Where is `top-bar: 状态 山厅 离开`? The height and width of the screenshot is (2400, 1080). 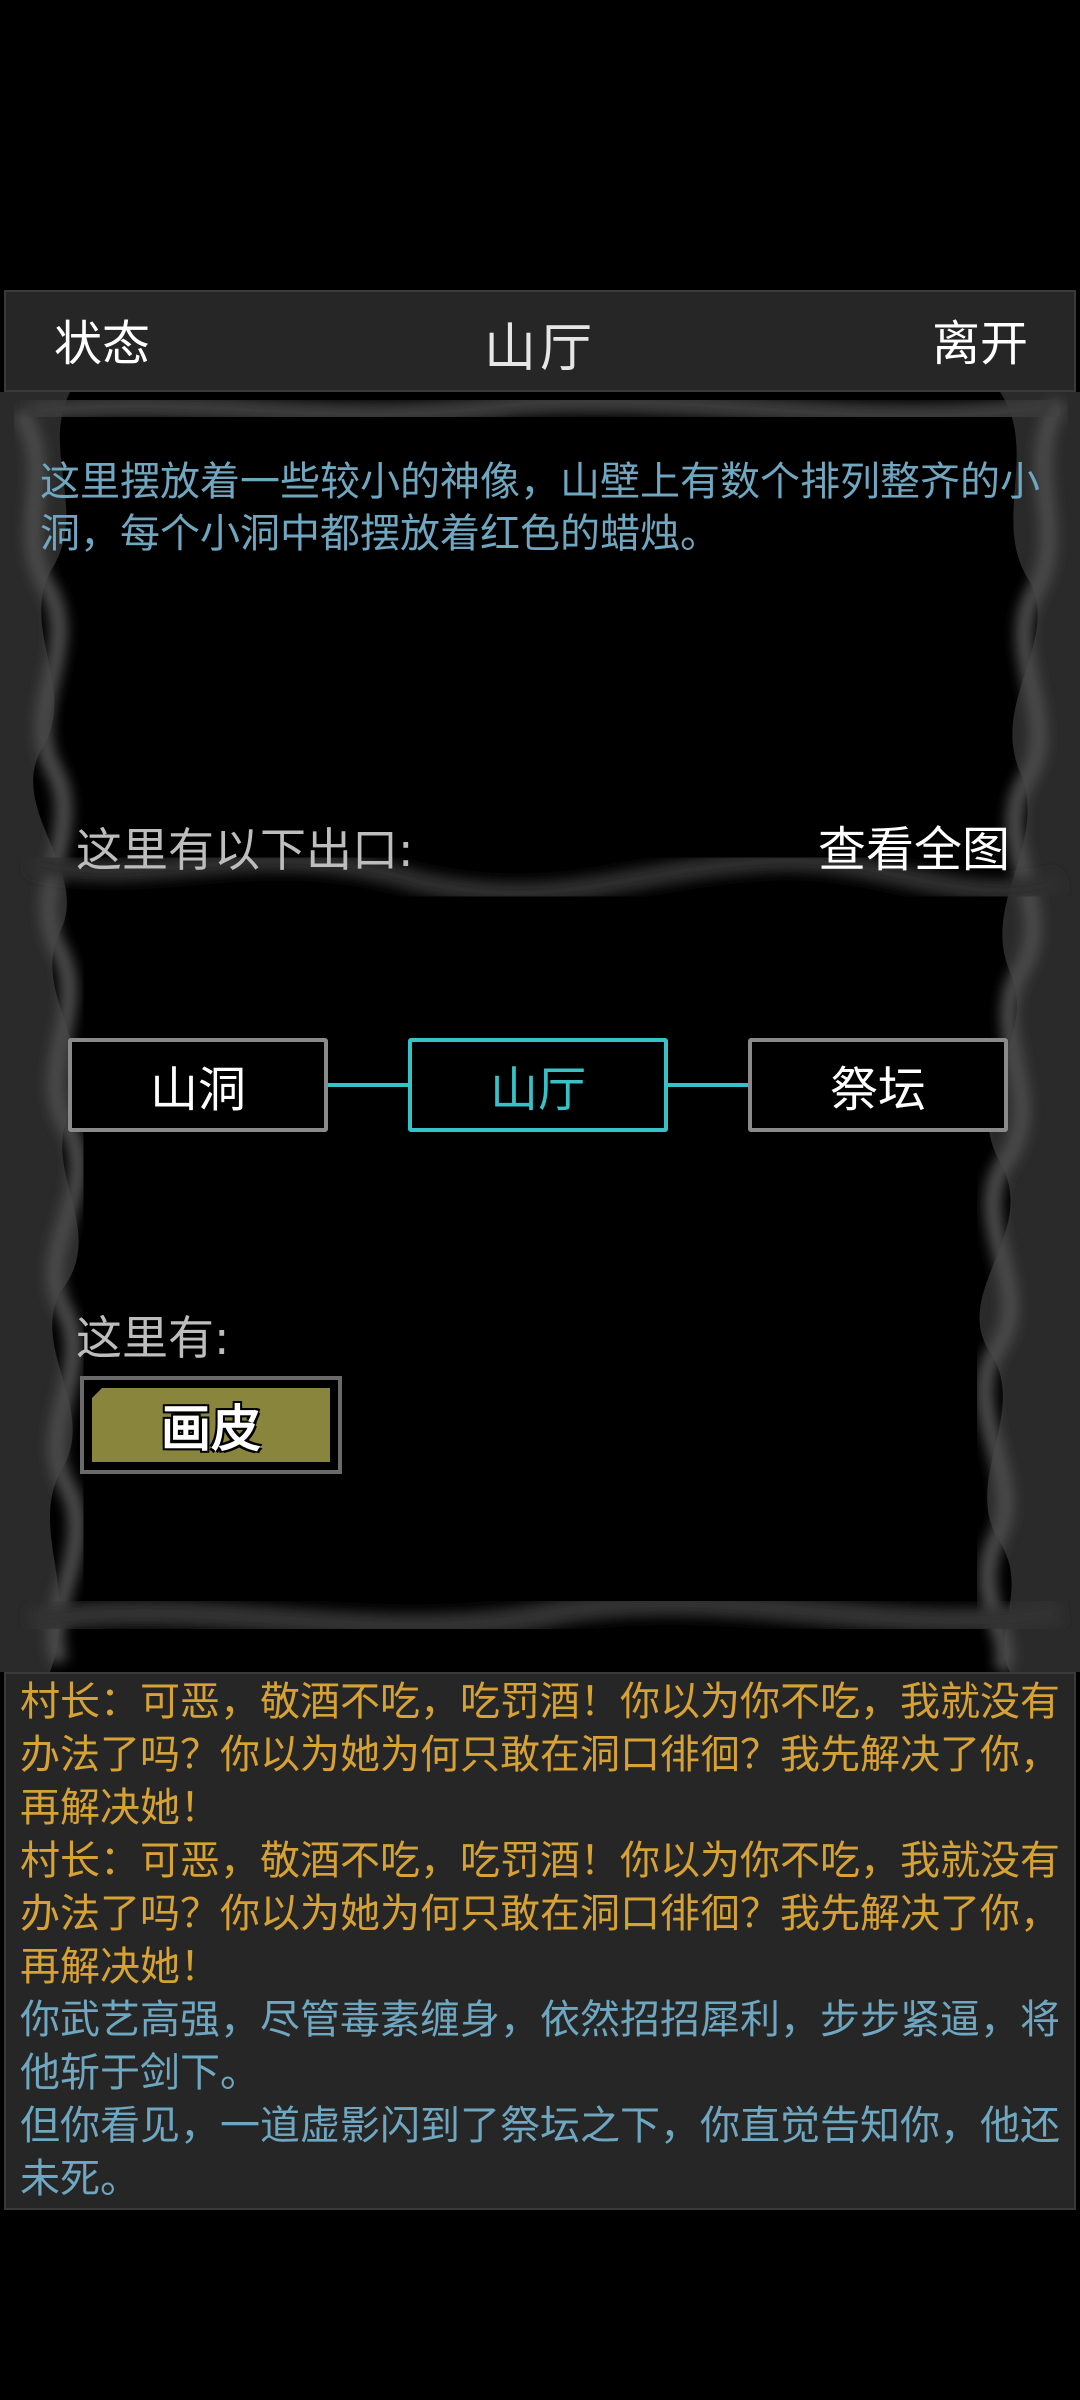 top-bar: 状态 山厅 离开 is located at coordinates (540, 341).